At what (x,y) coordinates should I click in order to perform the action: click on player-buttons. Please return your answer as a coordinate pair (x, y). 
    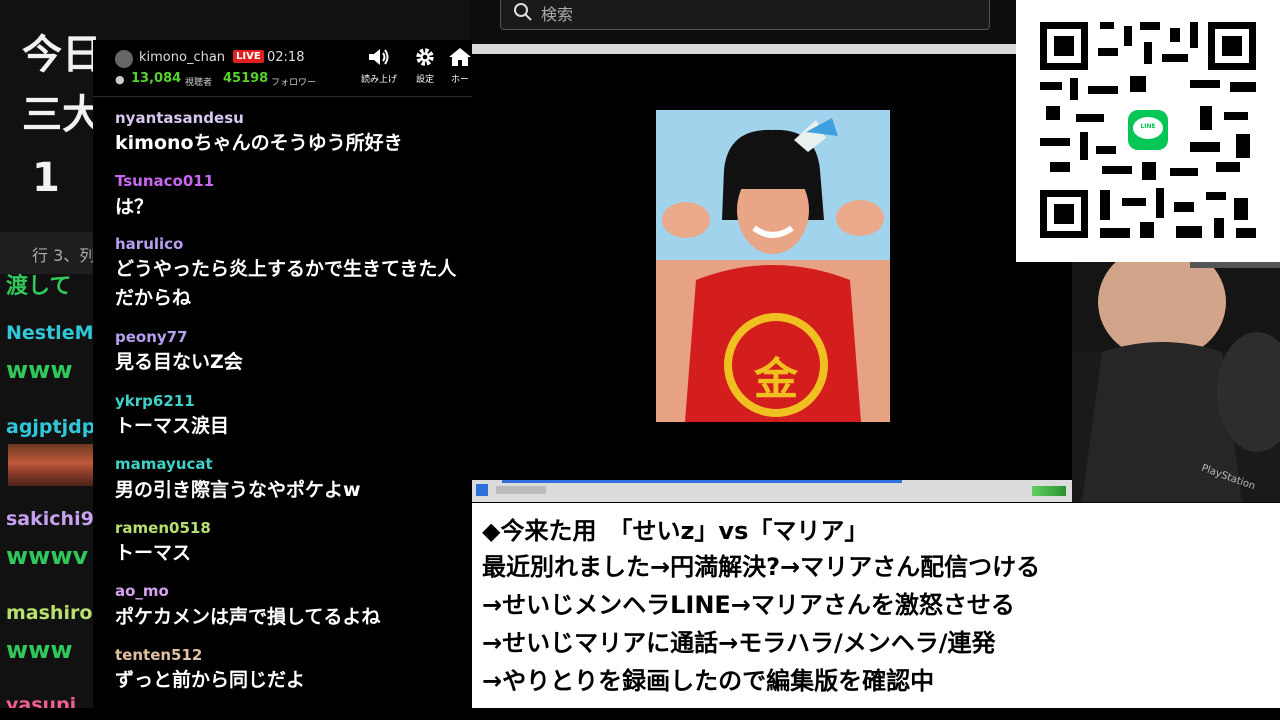
    Looking at the image, I should click on (521, 490).